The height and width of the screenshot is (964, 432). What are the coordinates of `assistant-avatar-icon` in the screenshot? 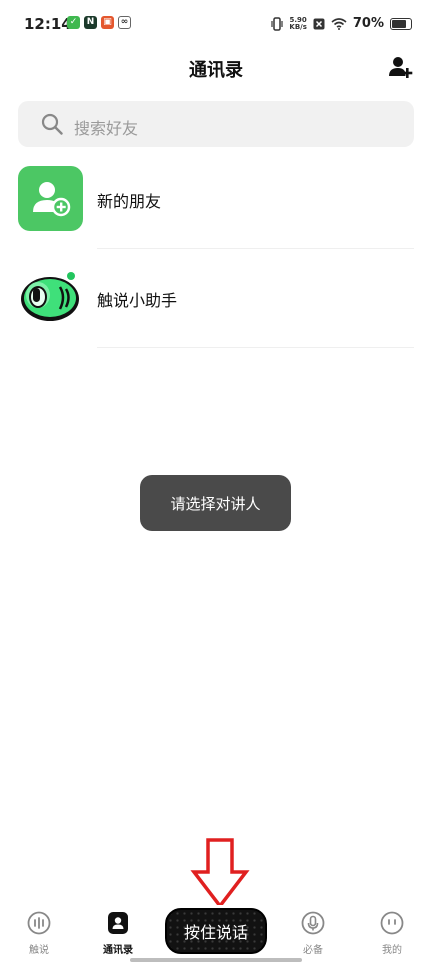 It's located at (50, 297).